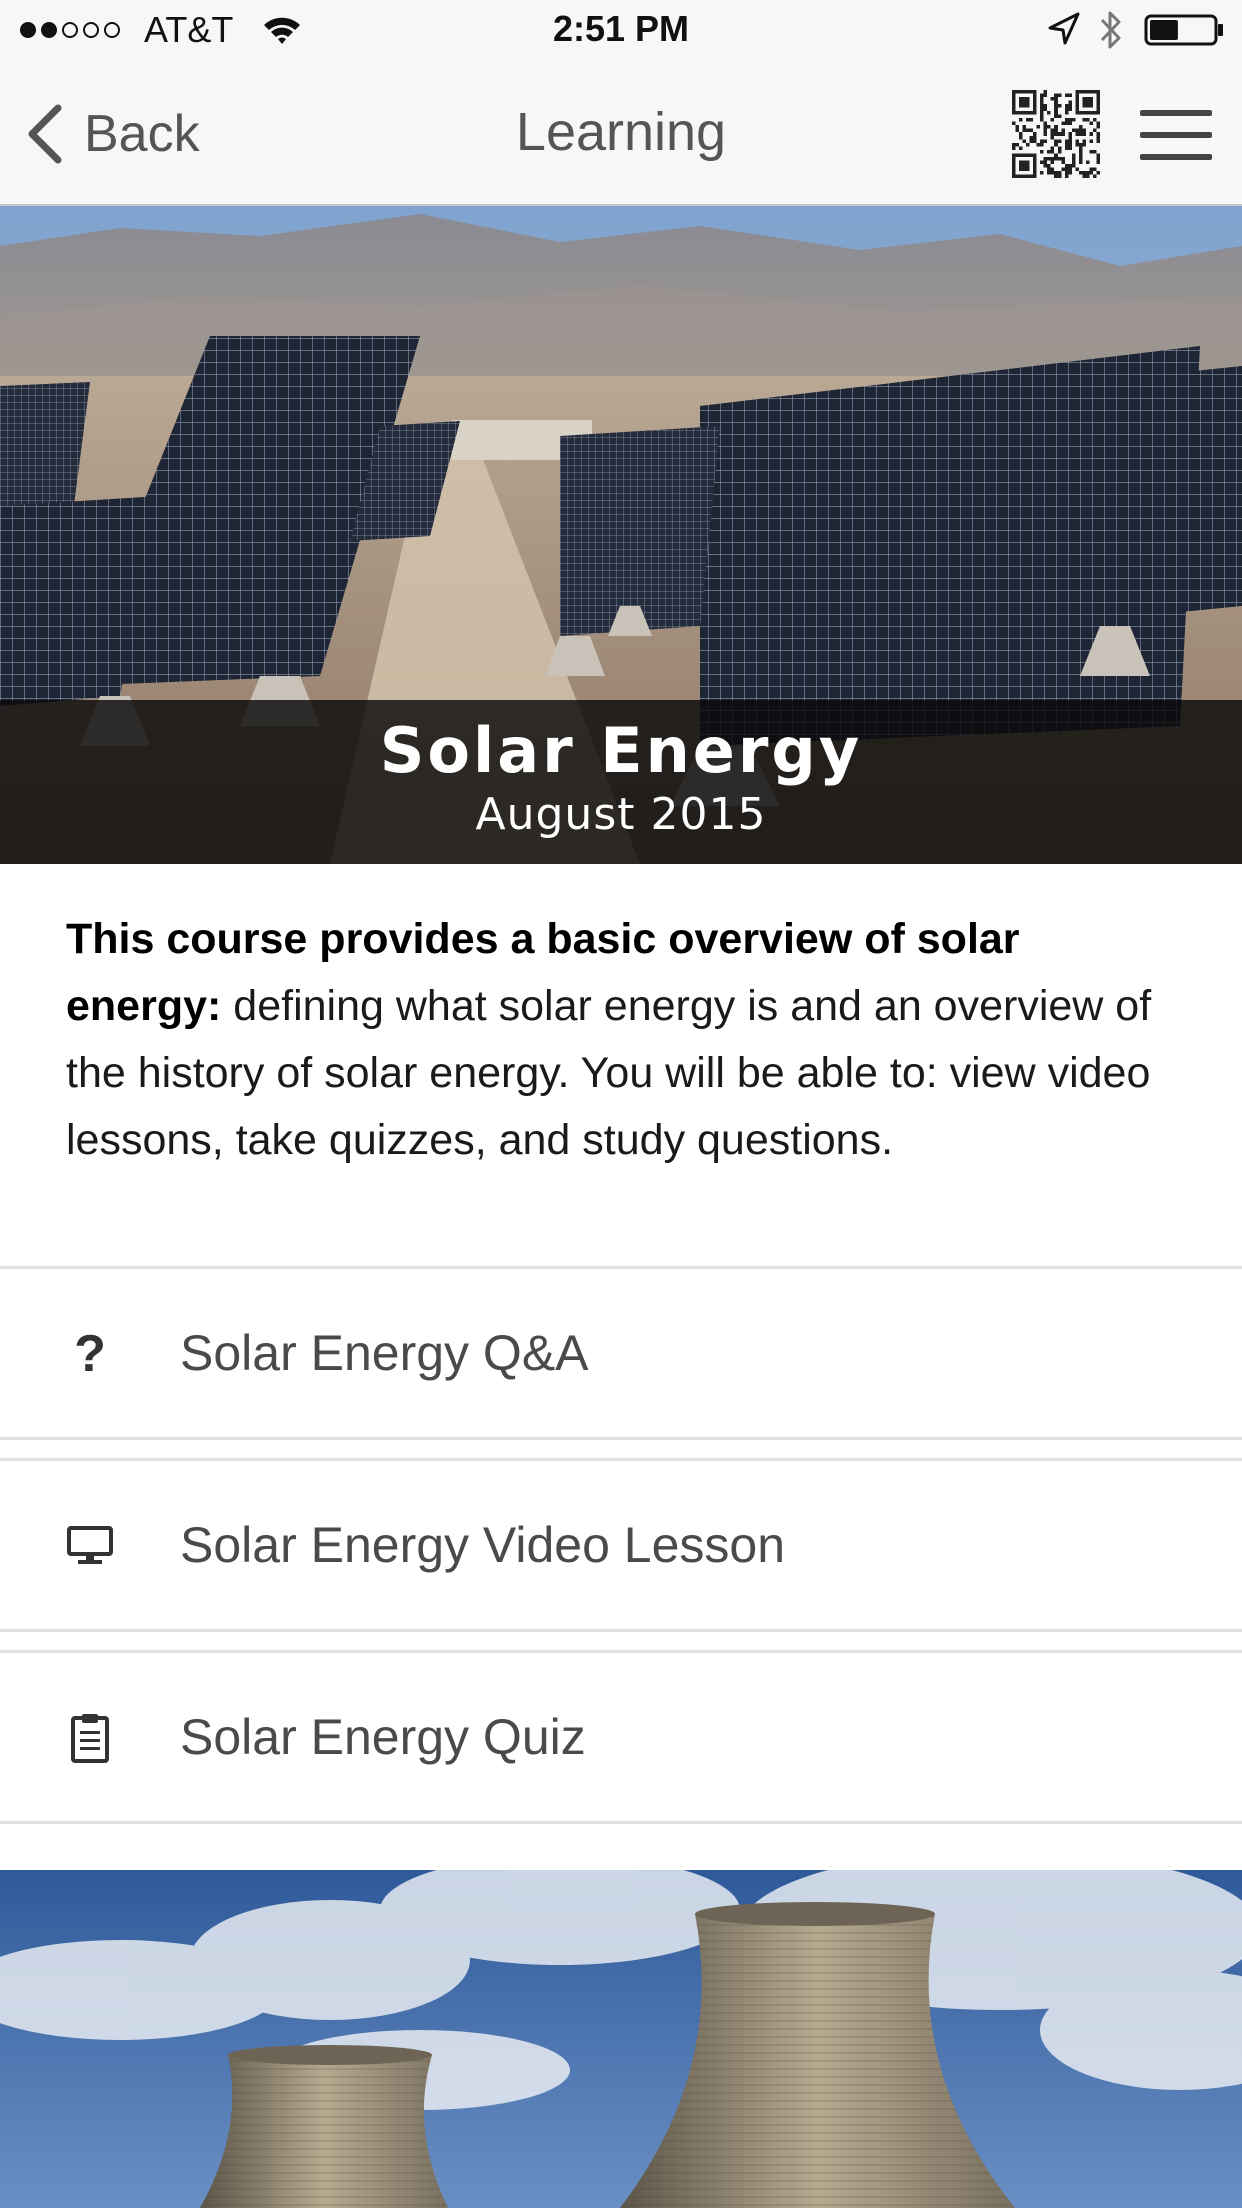  What do you see at coordinates (90, 1354) in the screenshot?
I see `question-mark-icon: ?` at bounding box center [90, 1354].